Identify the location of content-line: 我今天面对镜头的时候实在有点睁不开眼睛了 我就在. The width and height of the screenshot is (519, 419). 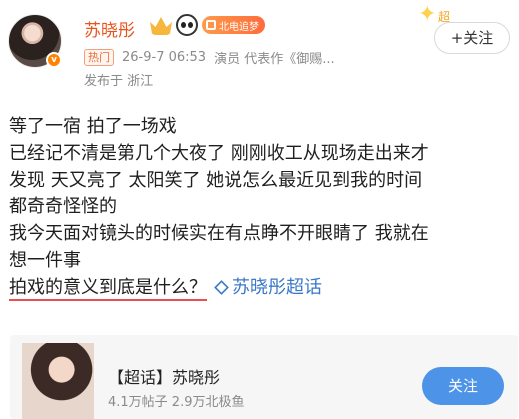
(219, 234).